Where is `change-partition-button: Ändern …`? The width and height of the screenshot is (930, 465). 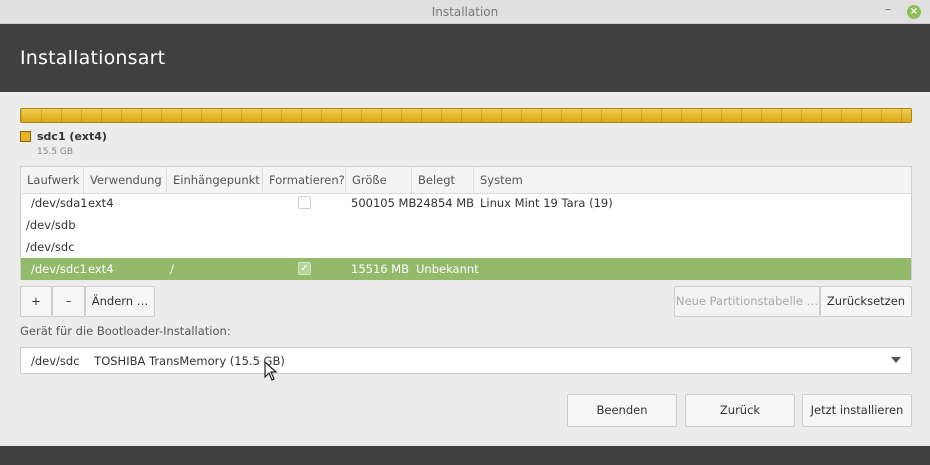 change-partition-button: Ändern … is located at coordinates (120, 301).